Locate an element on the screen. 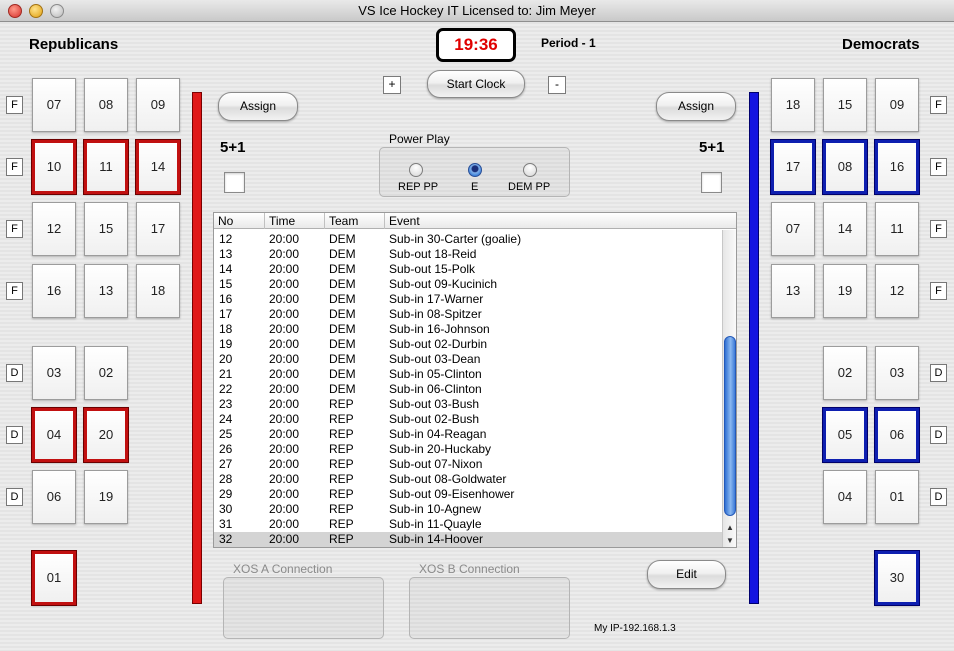  table-row: 26 20:00 REP Sub-in 20-Huckaby is located at coordinates (468, 449).